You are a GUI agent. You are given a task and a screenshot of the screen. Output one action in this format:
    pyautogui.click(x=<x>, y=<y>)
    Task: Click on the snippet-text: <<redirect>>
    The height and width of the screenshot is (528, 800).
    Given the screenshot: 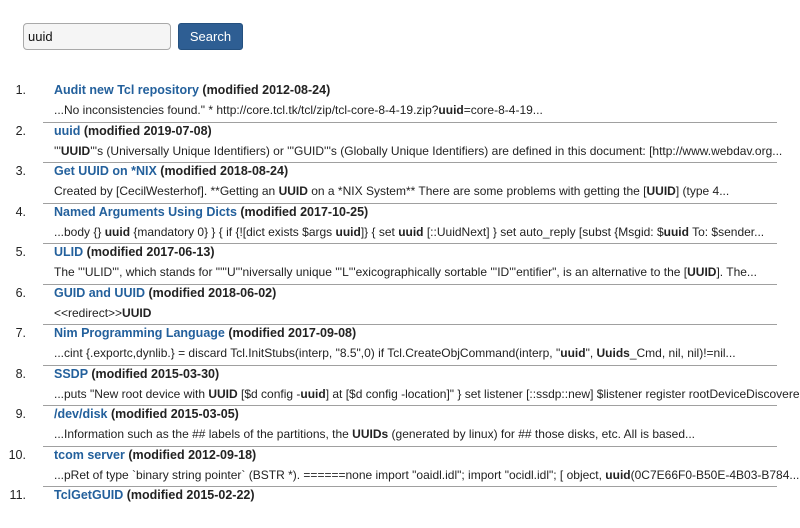 What is the action you would take?
    pyautogui.click(x=88, y=312)
    